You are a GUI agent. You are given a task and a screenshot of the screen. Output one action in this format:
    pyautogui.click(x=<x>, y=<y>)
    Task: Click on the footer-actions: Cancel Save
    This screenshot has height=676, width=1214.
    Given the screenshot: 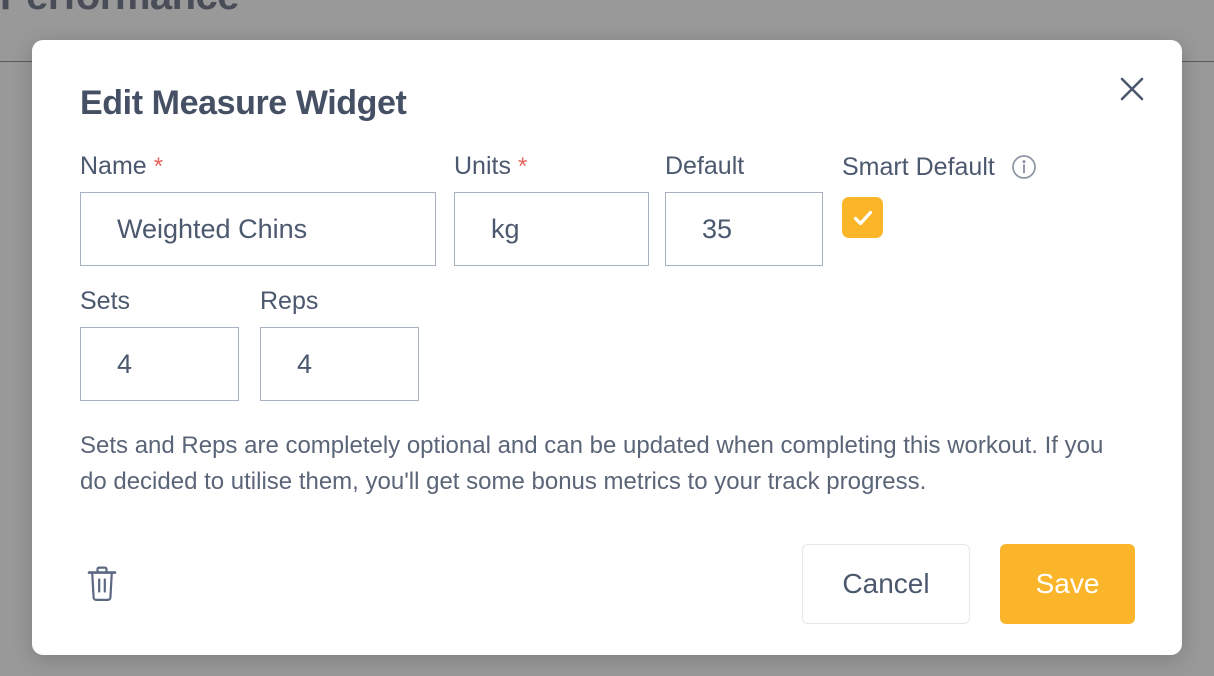 What is the action you would take?
    pyautogui.click(x=968, y=584)
    